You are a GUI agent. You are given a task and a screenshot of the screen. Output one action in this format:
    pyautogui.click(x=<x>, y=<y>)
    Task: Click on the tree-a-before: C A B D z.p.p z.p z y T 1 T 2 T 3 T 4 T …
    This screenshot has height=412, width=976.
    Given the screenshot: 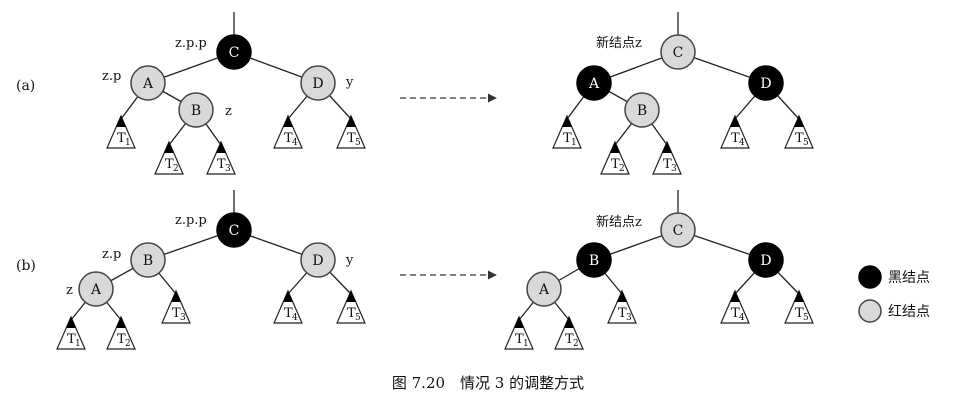 What is the action you would take?
    pyautogui.click(x=234, y=93)
    